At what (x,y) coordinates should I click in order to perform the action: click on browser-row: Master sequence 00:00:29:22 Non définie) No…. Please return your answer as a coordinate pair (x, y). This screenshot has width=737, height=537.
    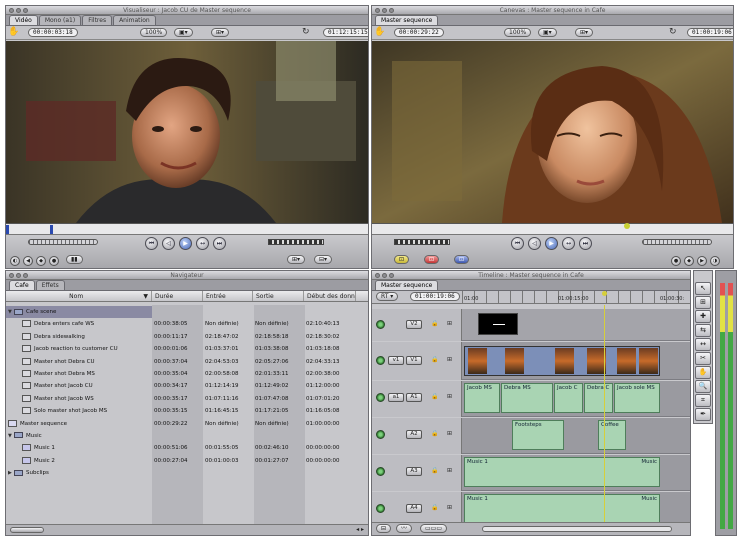
    Looking at the image, I should click on (187, 424).